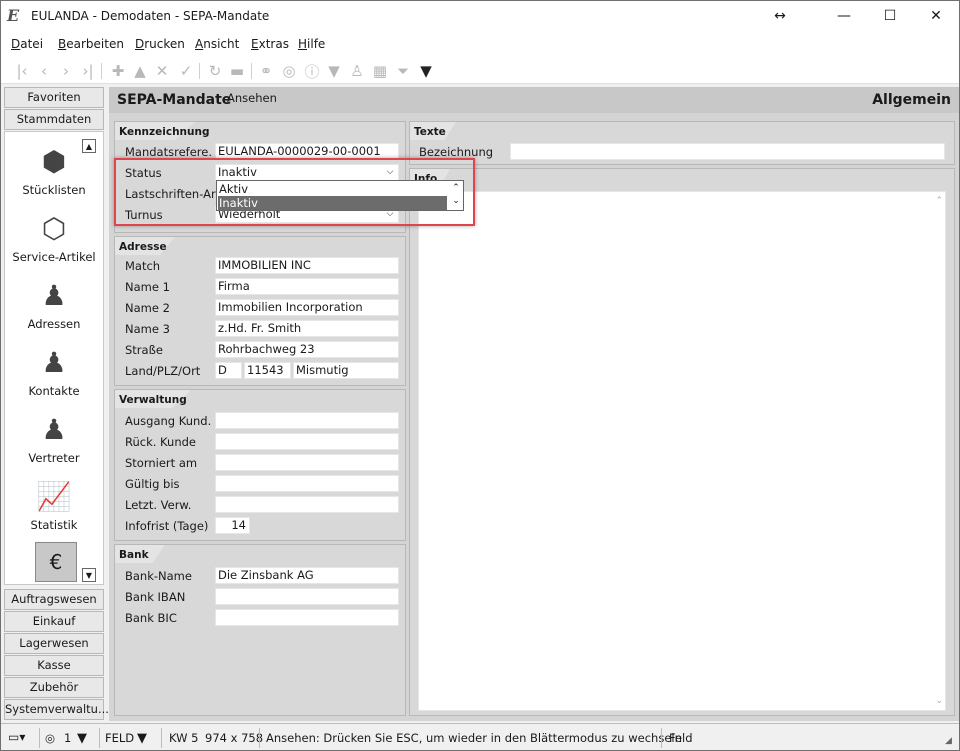 This screenshot has height=751, width=960. I want to click on bank-iban-label: Bank IBAN, so click(155, 597).